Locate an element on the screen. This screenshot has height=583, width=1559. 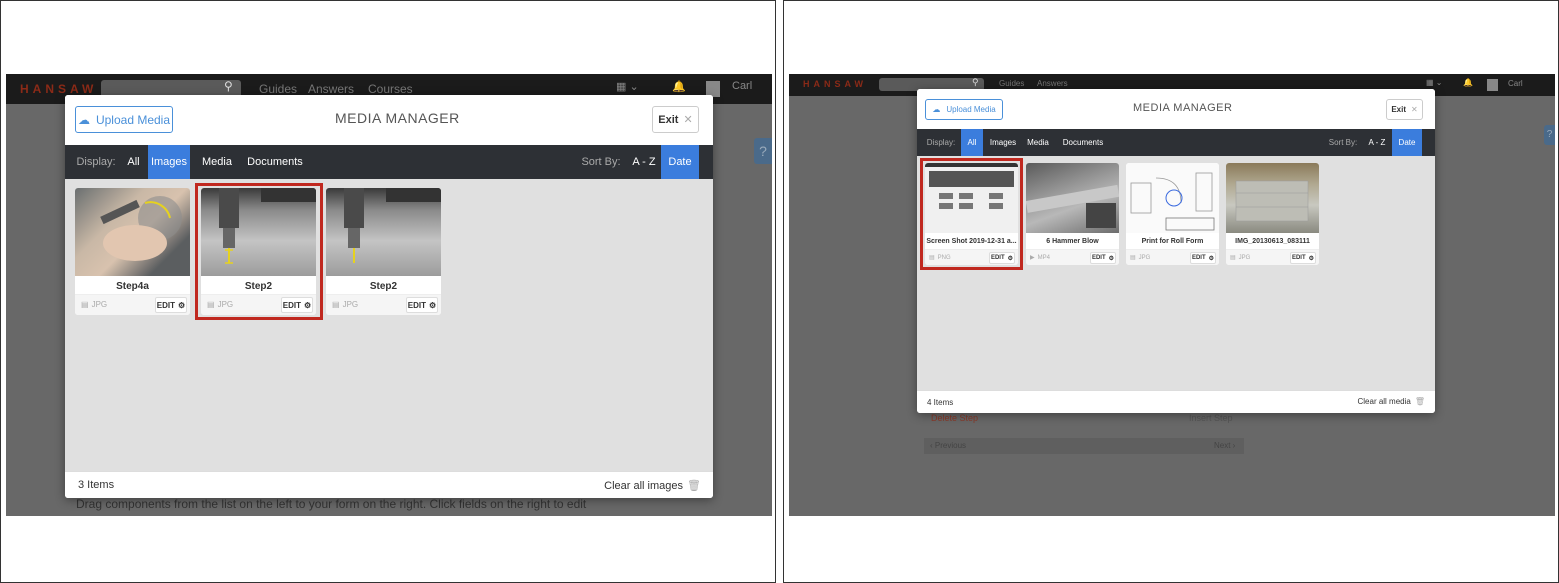
step-navigation: ‹ Previous Next › is located at coordinates (1084, 446).